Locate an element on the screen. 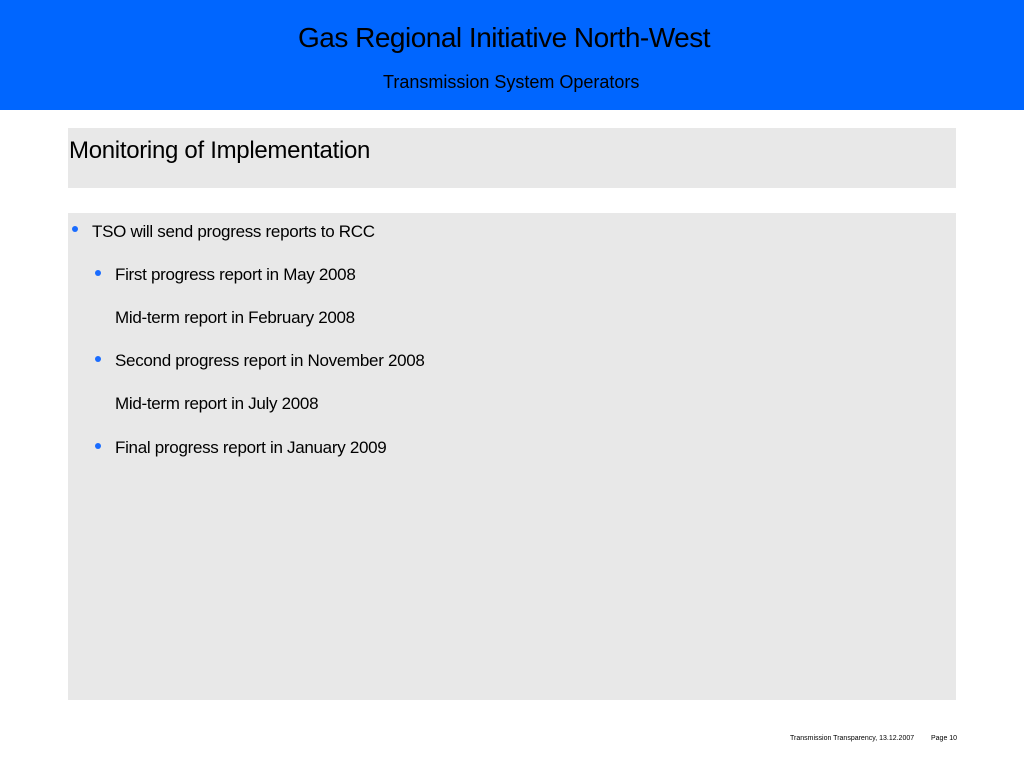  sub-bullet-item: Second progress report in November 2008 is located at coordinates (270, 360).